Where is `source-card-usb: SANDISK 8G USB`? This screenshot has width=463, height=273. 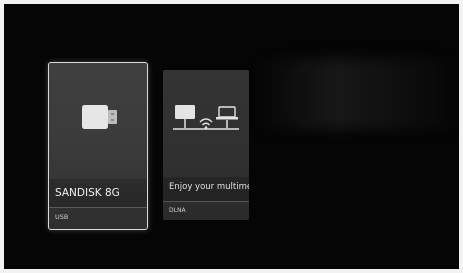
source-card-usb: SANDISK 8G USB is located at coordinates (98, 146).